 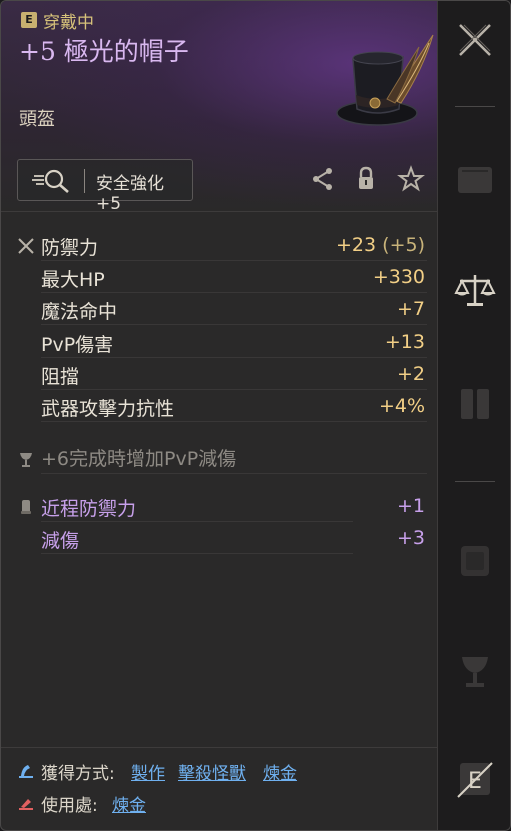 I want to click on set-bonus-divider, so click(x=234, y=473).